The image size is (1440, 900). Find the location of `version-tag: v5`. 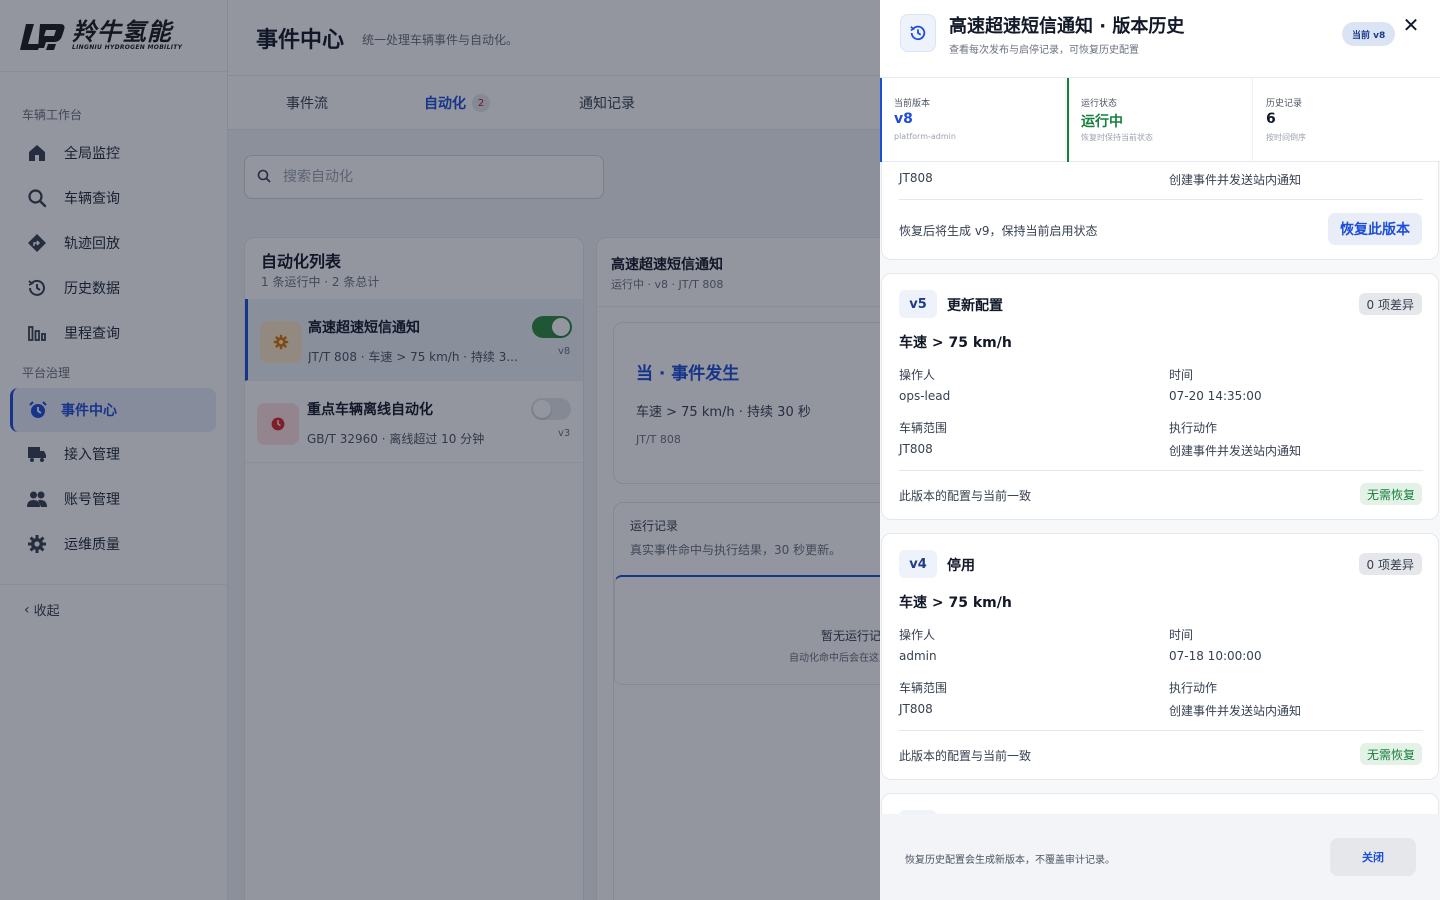

version-tag: v5 is located at coordinates (918, 304).